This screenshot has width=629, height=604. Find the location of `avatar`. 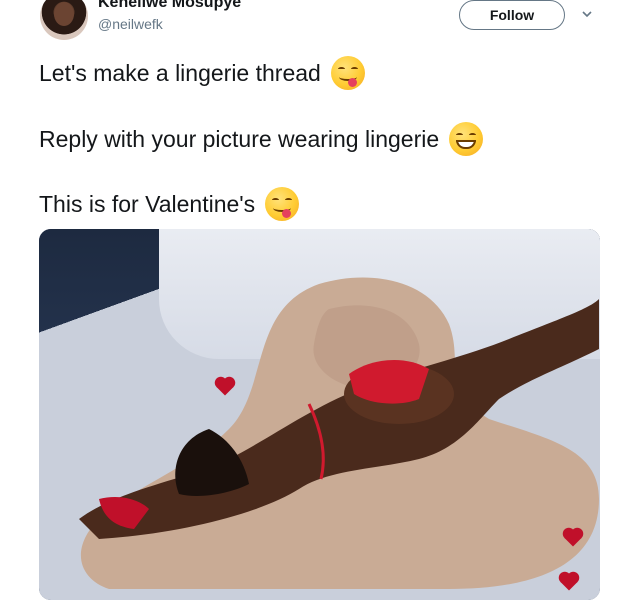

avatar is located at coordinates (64, 20).